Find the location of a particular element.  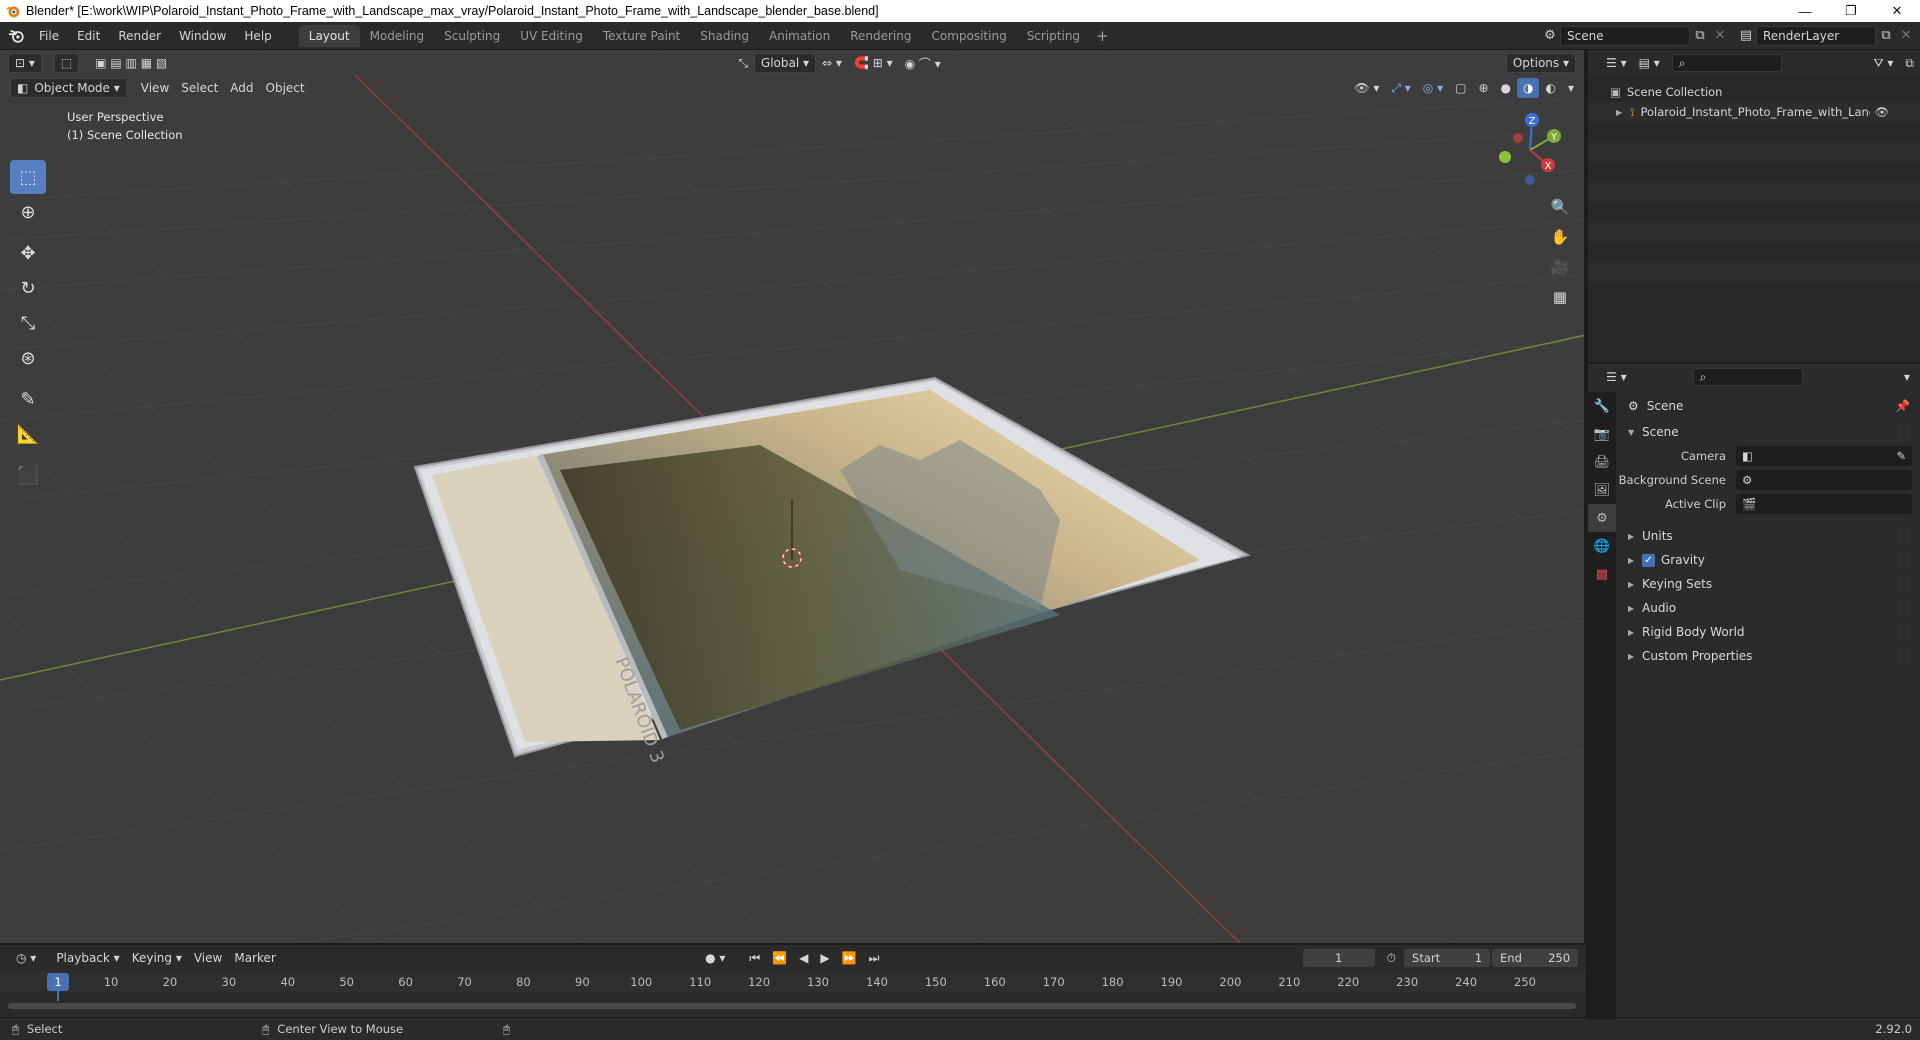

visibility-icon: 👁 ▾ is located at coordinates (1366, 88).